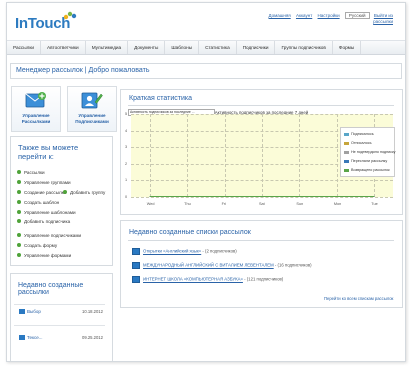 The image size is (418, 368). I want to click on subscribers-icon, so click(92, 100).